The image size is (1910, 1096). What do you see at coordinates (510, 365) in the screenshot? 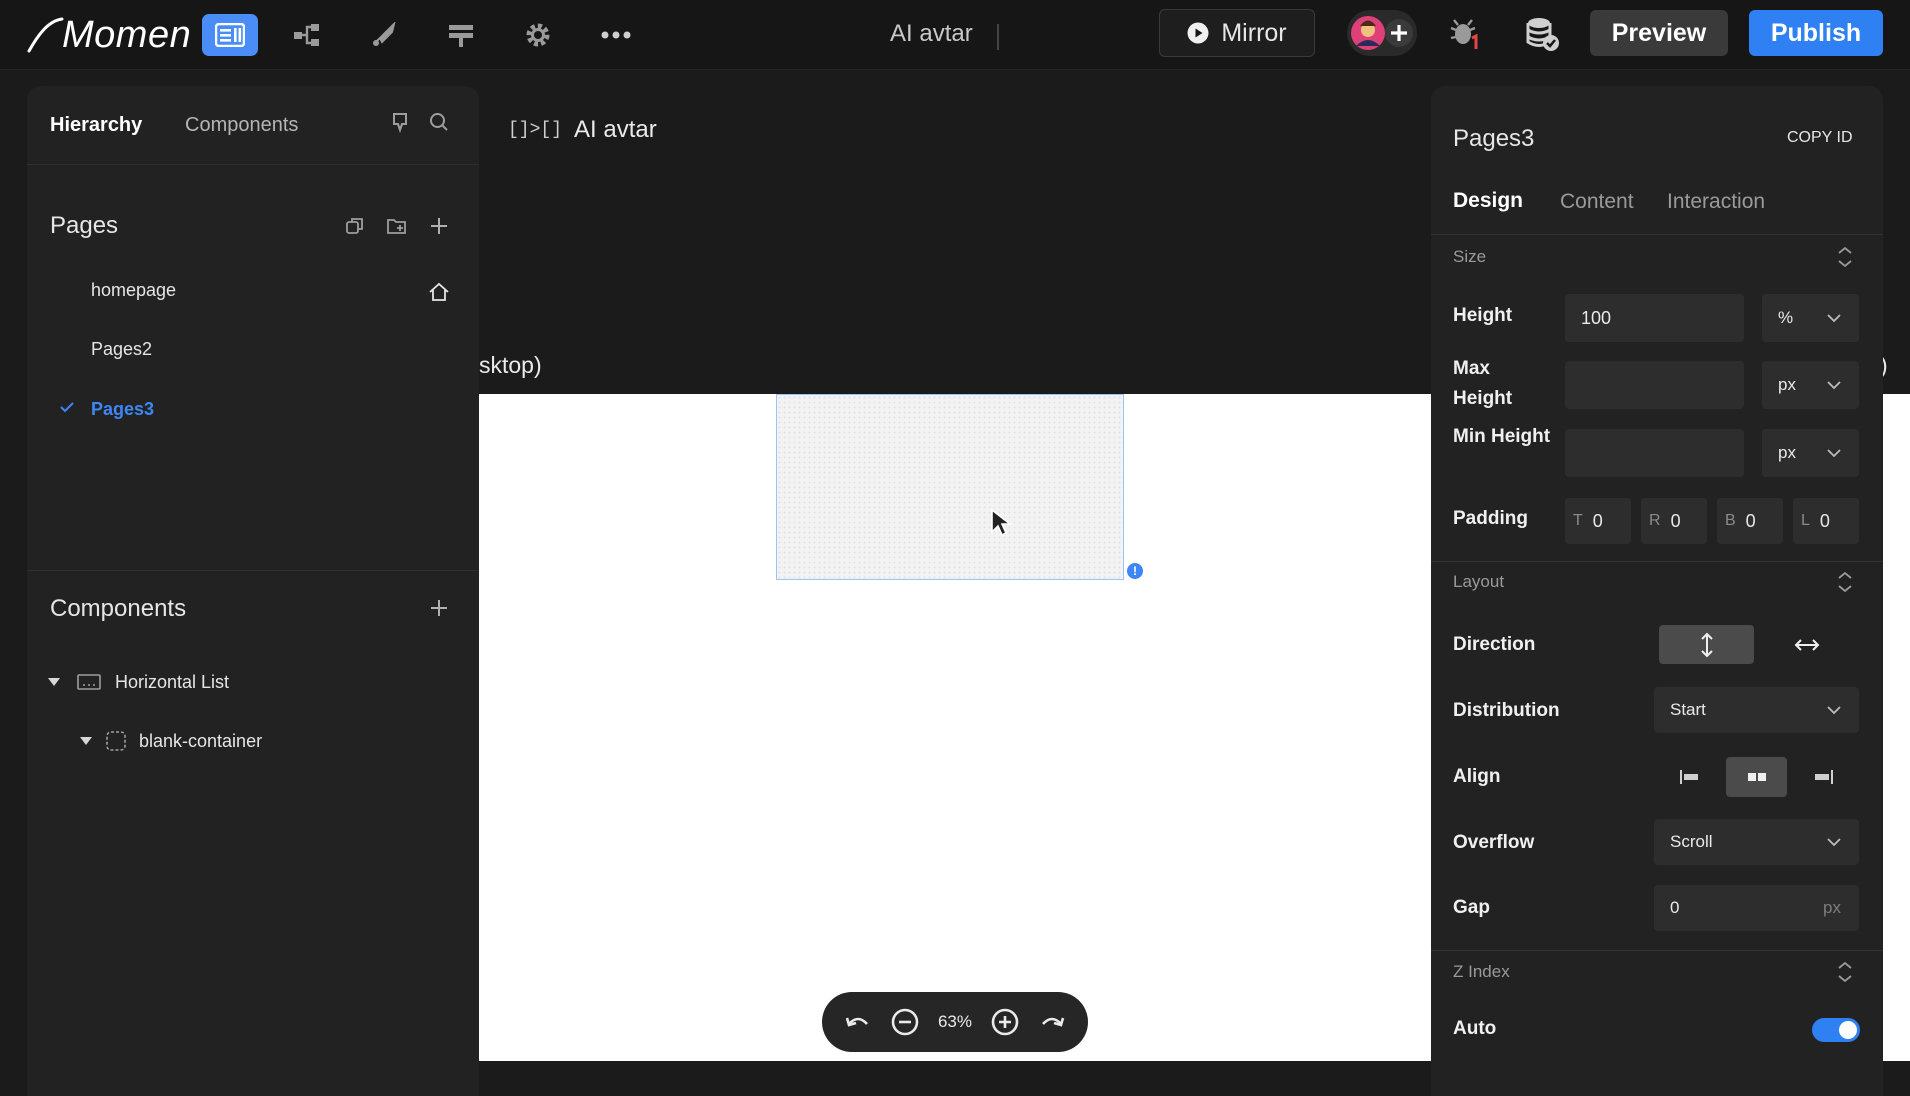
I see `device-label: sktop)` at bounding box center [510, 365].